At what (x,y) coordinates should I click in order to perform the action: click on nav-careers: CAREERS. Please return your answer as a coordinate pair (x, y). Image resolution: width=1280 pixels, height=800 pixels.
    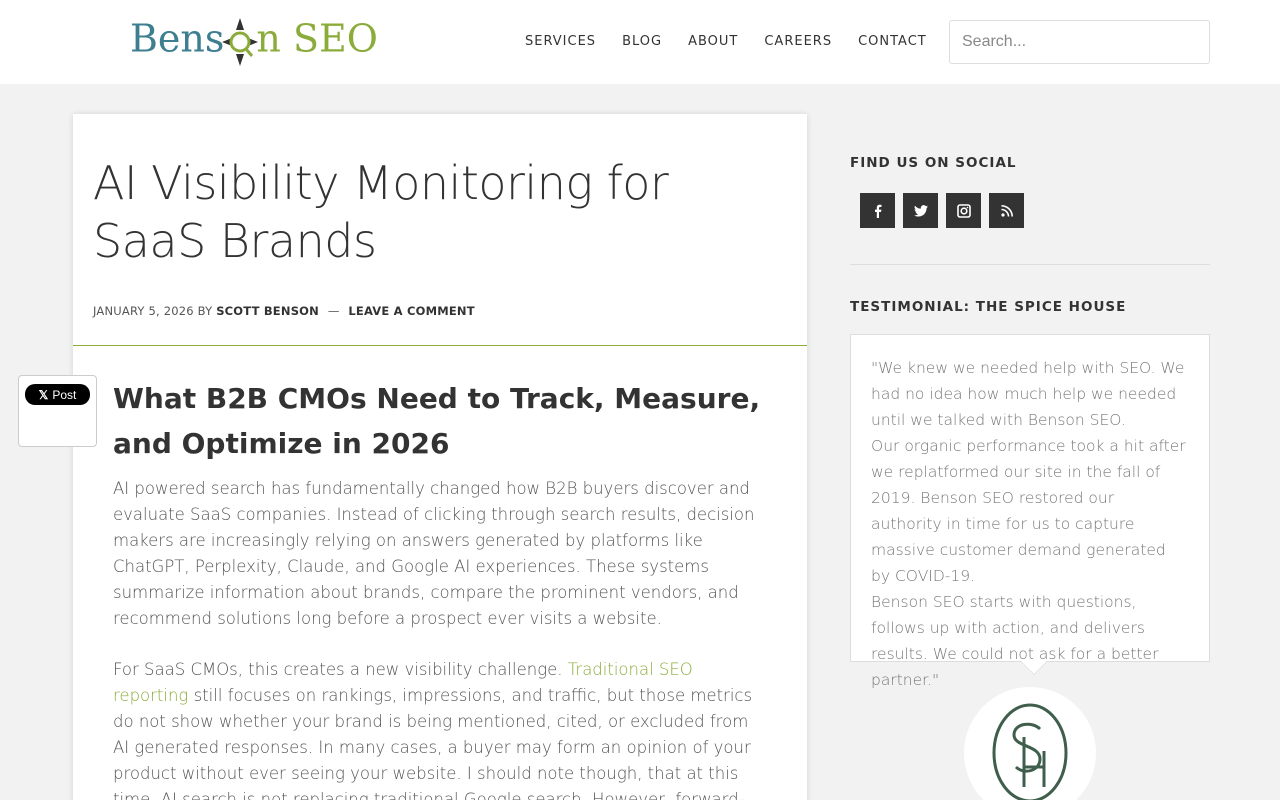
    Looking at the image, I should click on (798, 41).